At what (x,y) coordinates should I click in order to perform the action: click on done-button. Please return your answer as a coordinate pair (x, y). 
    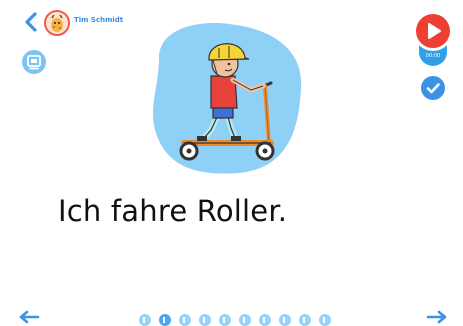
    Looking at the image, I should click on (433, 88).